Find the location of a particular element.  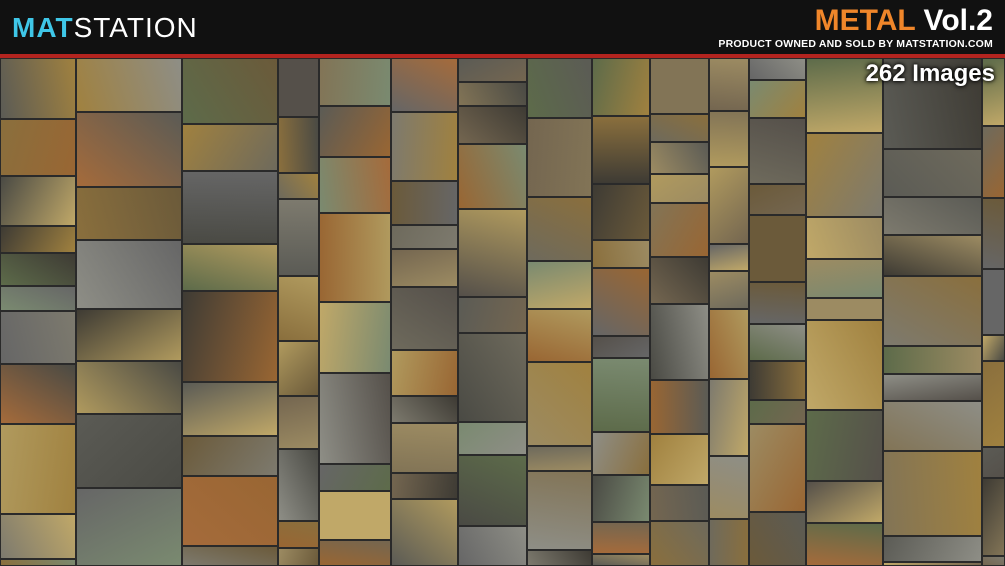

product-title: METAL Vol.2 is located at coordinates (904, 21).